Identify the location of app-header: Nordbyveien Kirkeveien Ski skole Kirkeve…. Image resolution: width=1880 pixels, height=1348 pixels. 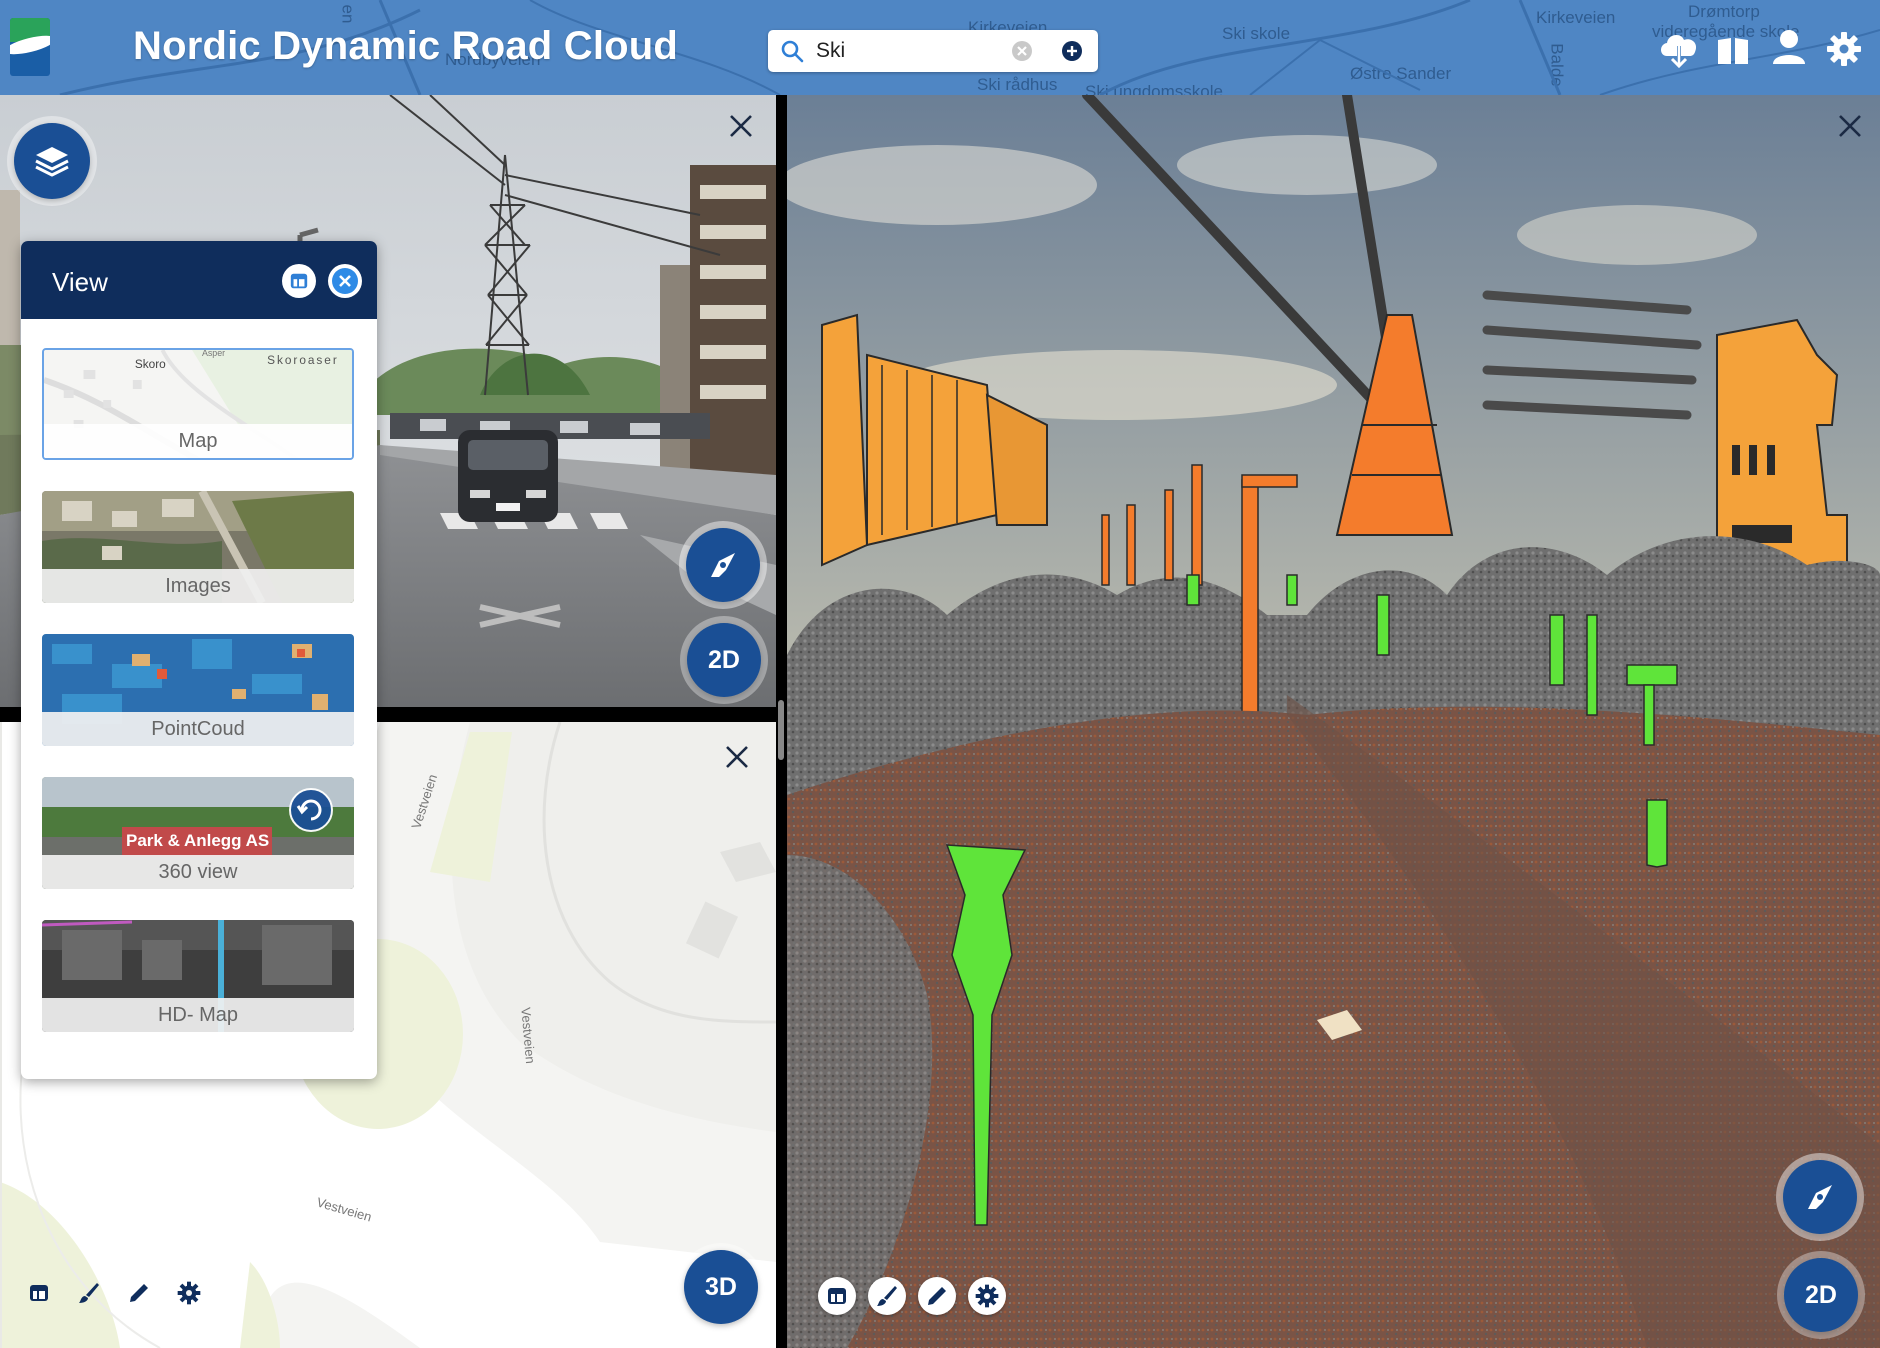
(940, 47).